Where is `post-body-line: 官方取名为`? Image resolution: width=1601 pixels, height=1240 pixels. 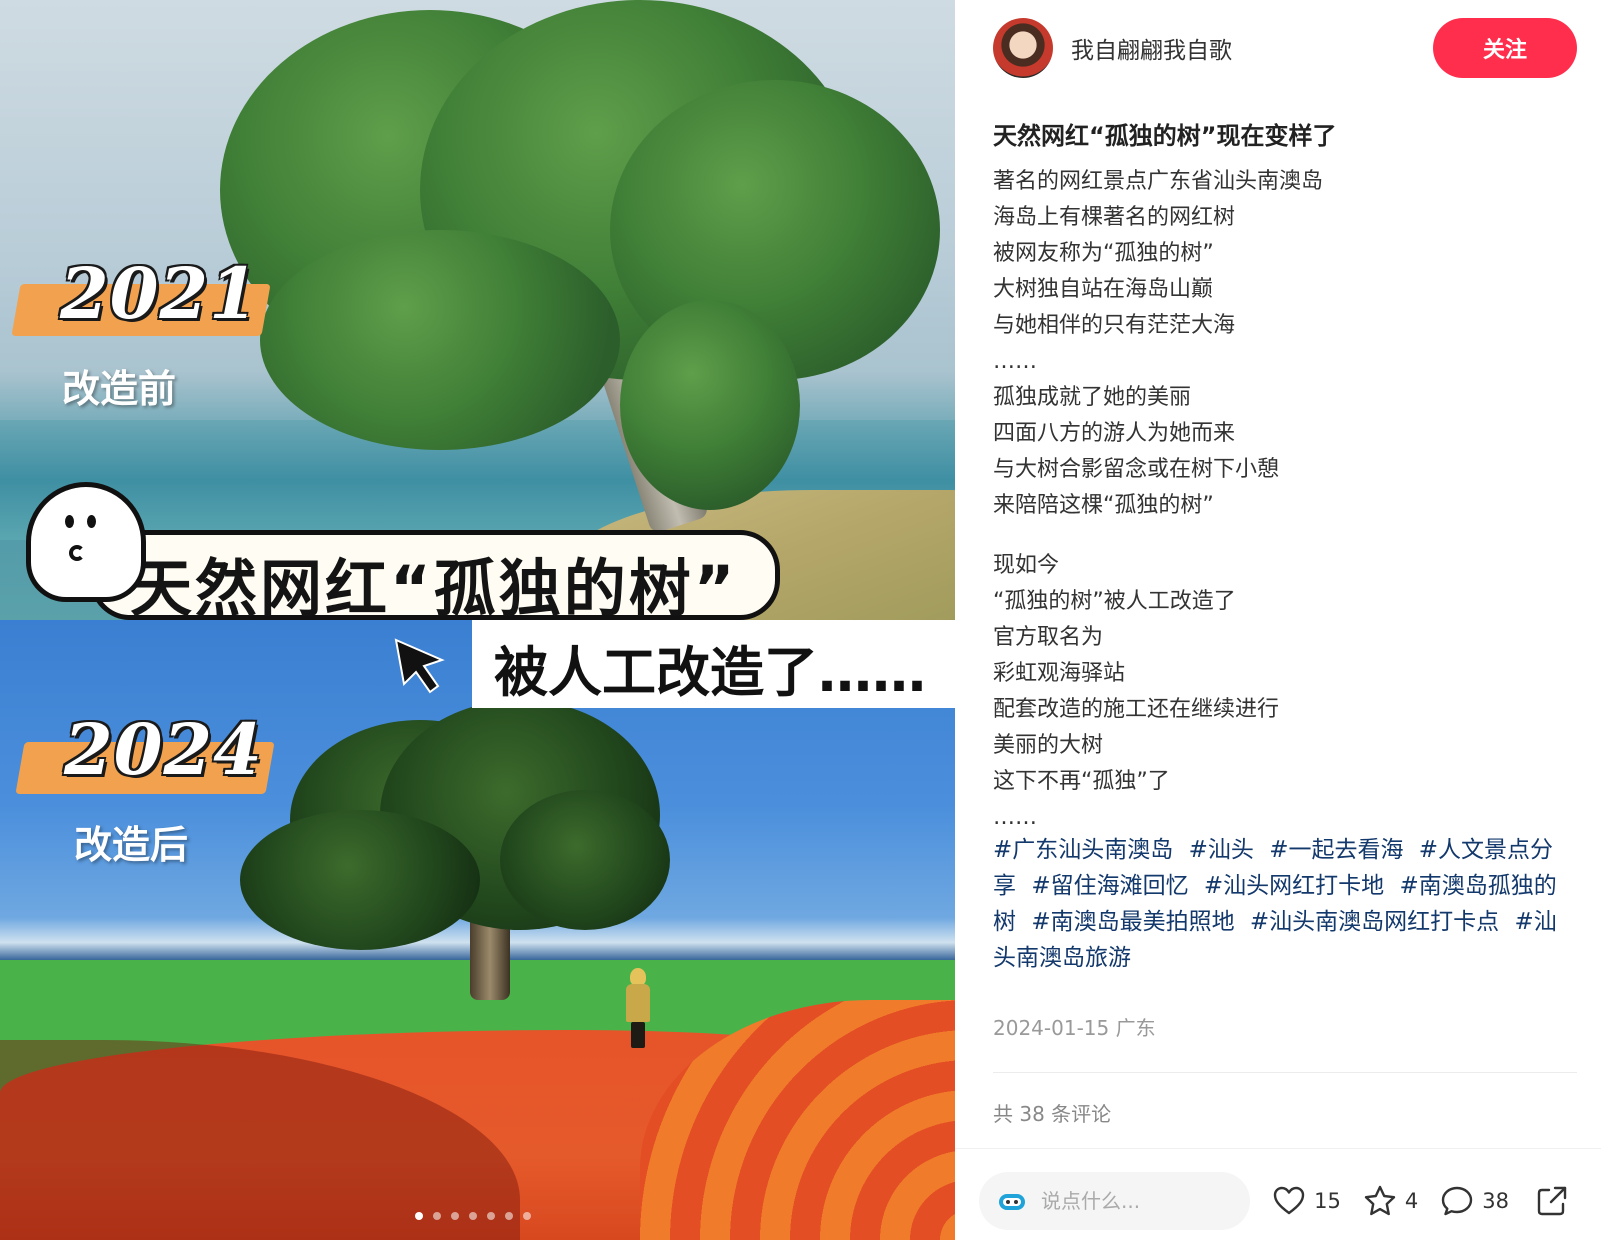
post-body-line: 官方取名为 is located at coordinates (1048, 637).